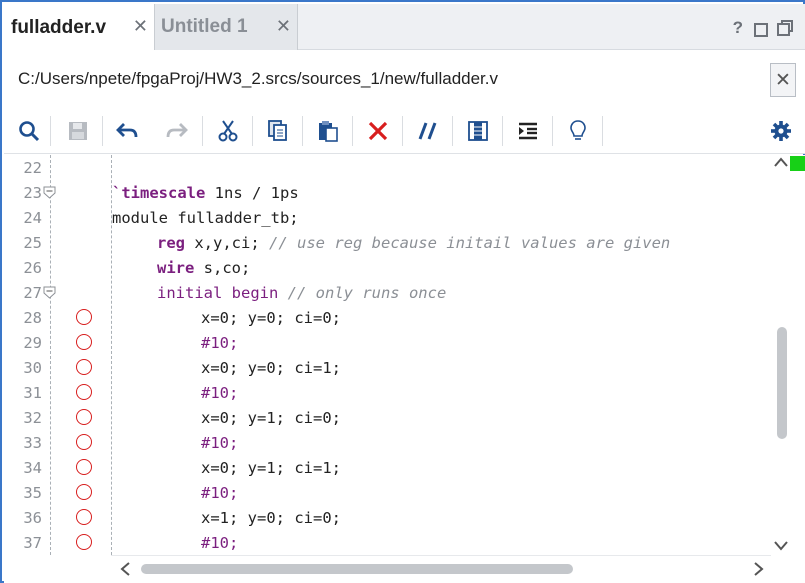 The image size is (805, 583). What do you see at coordinates (32, 518) in the screenshot?
I see `line-number: 36` at bounding box center [32, 518].